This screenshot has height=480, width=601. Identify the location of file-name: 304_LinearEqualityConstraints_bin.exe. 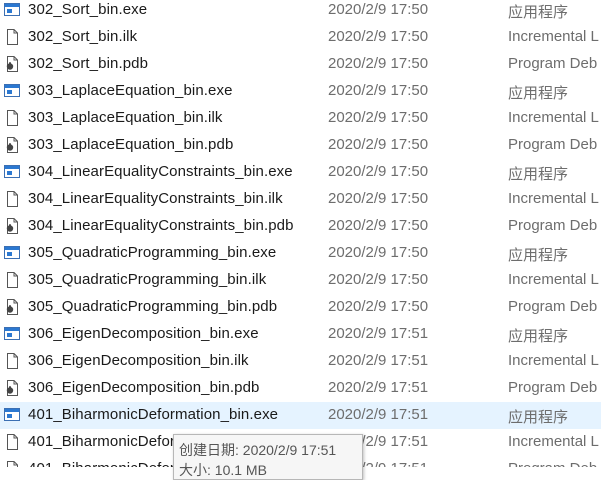
(160, 171).